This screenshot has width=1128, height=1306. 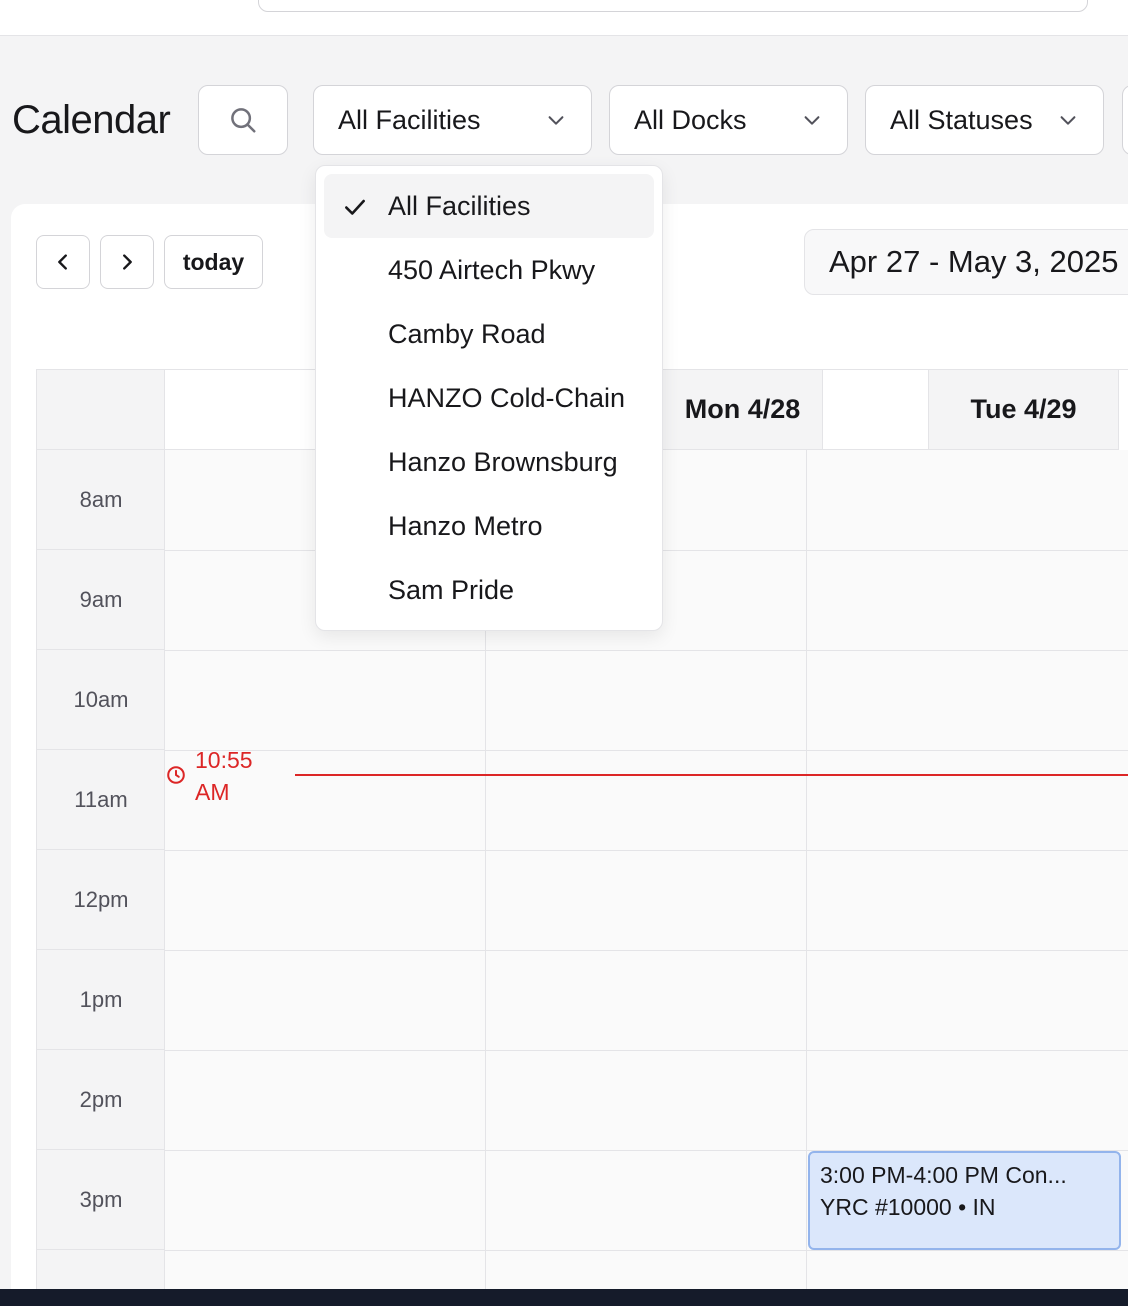 What do you see at coordinates (564, 1297) in the screenshot?
I see `bottom-bar` at bounding box center [564, 1297].